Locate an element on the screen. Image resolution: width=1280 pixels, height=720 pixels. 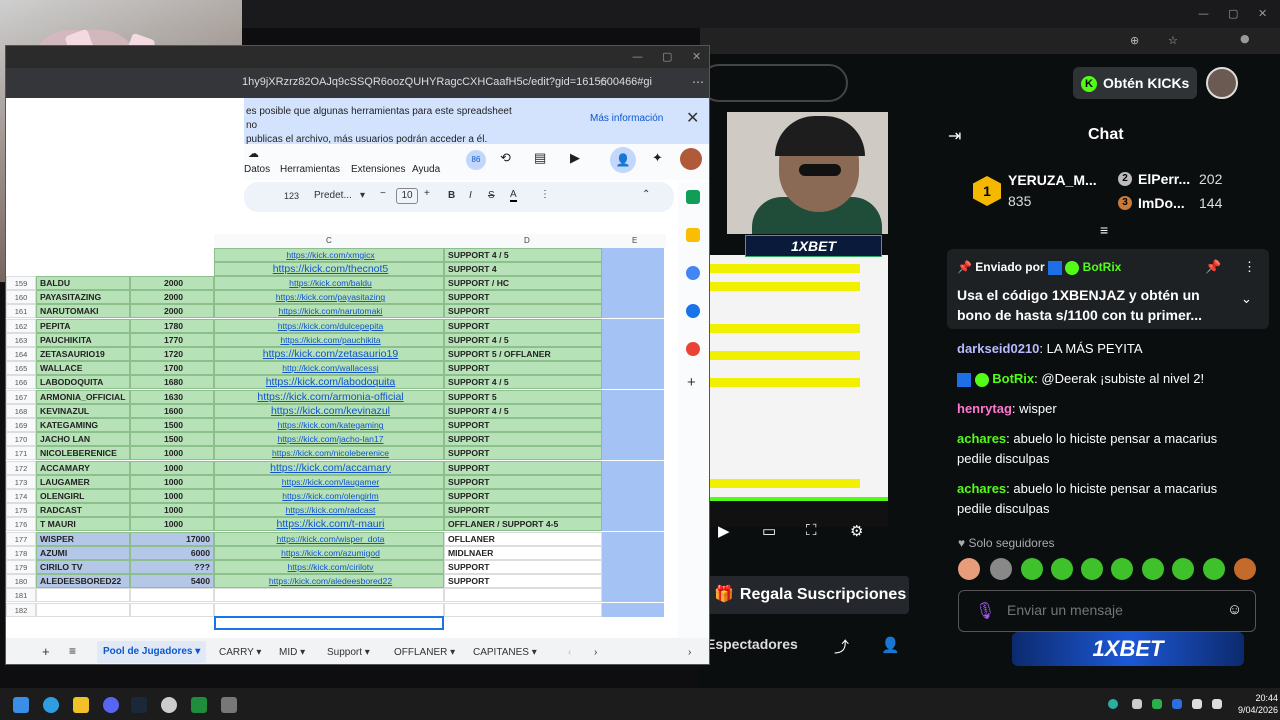
decrease-font-icon: − is located at coordinates (383, 193).